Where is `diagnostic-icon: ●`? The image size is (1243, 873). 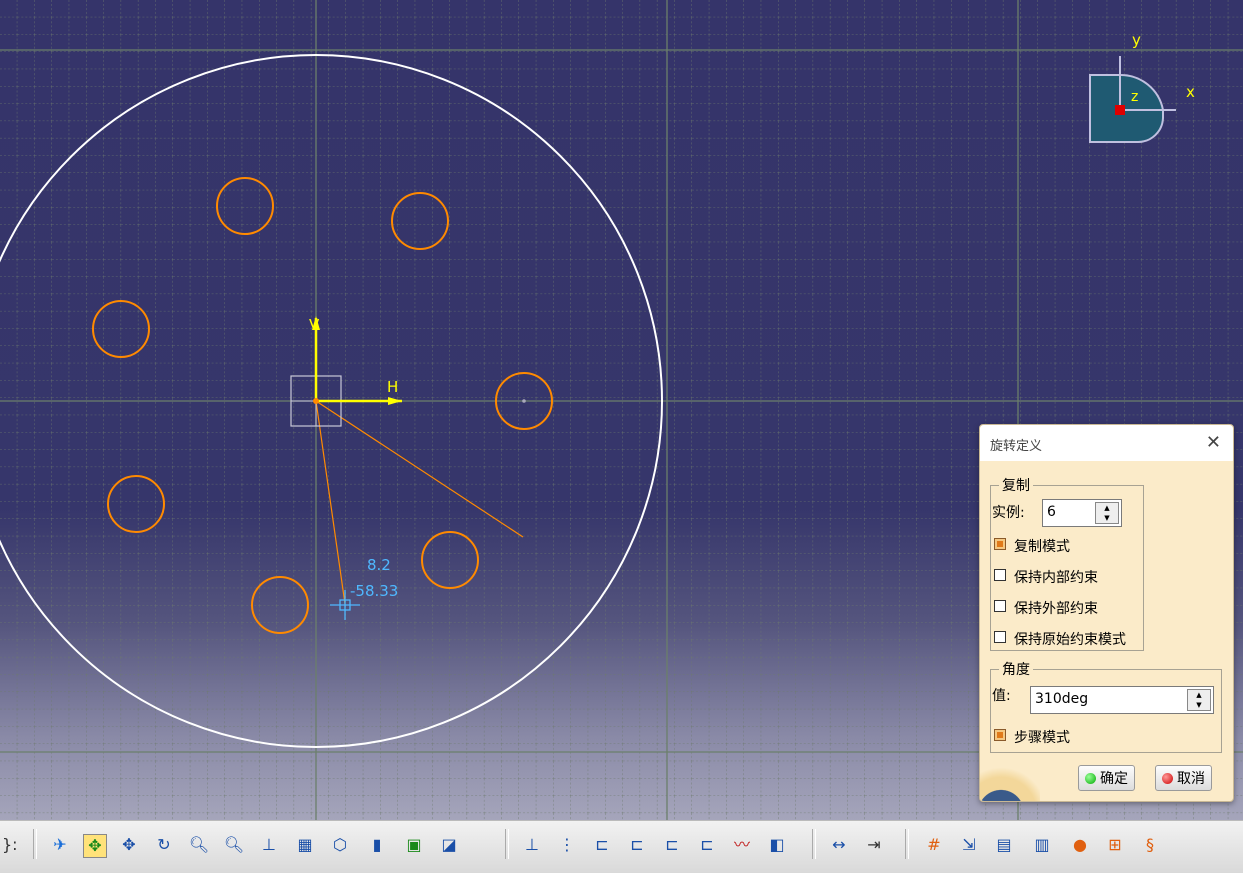 diagnostic-icon: ● is located at coordinates (1080, 845).